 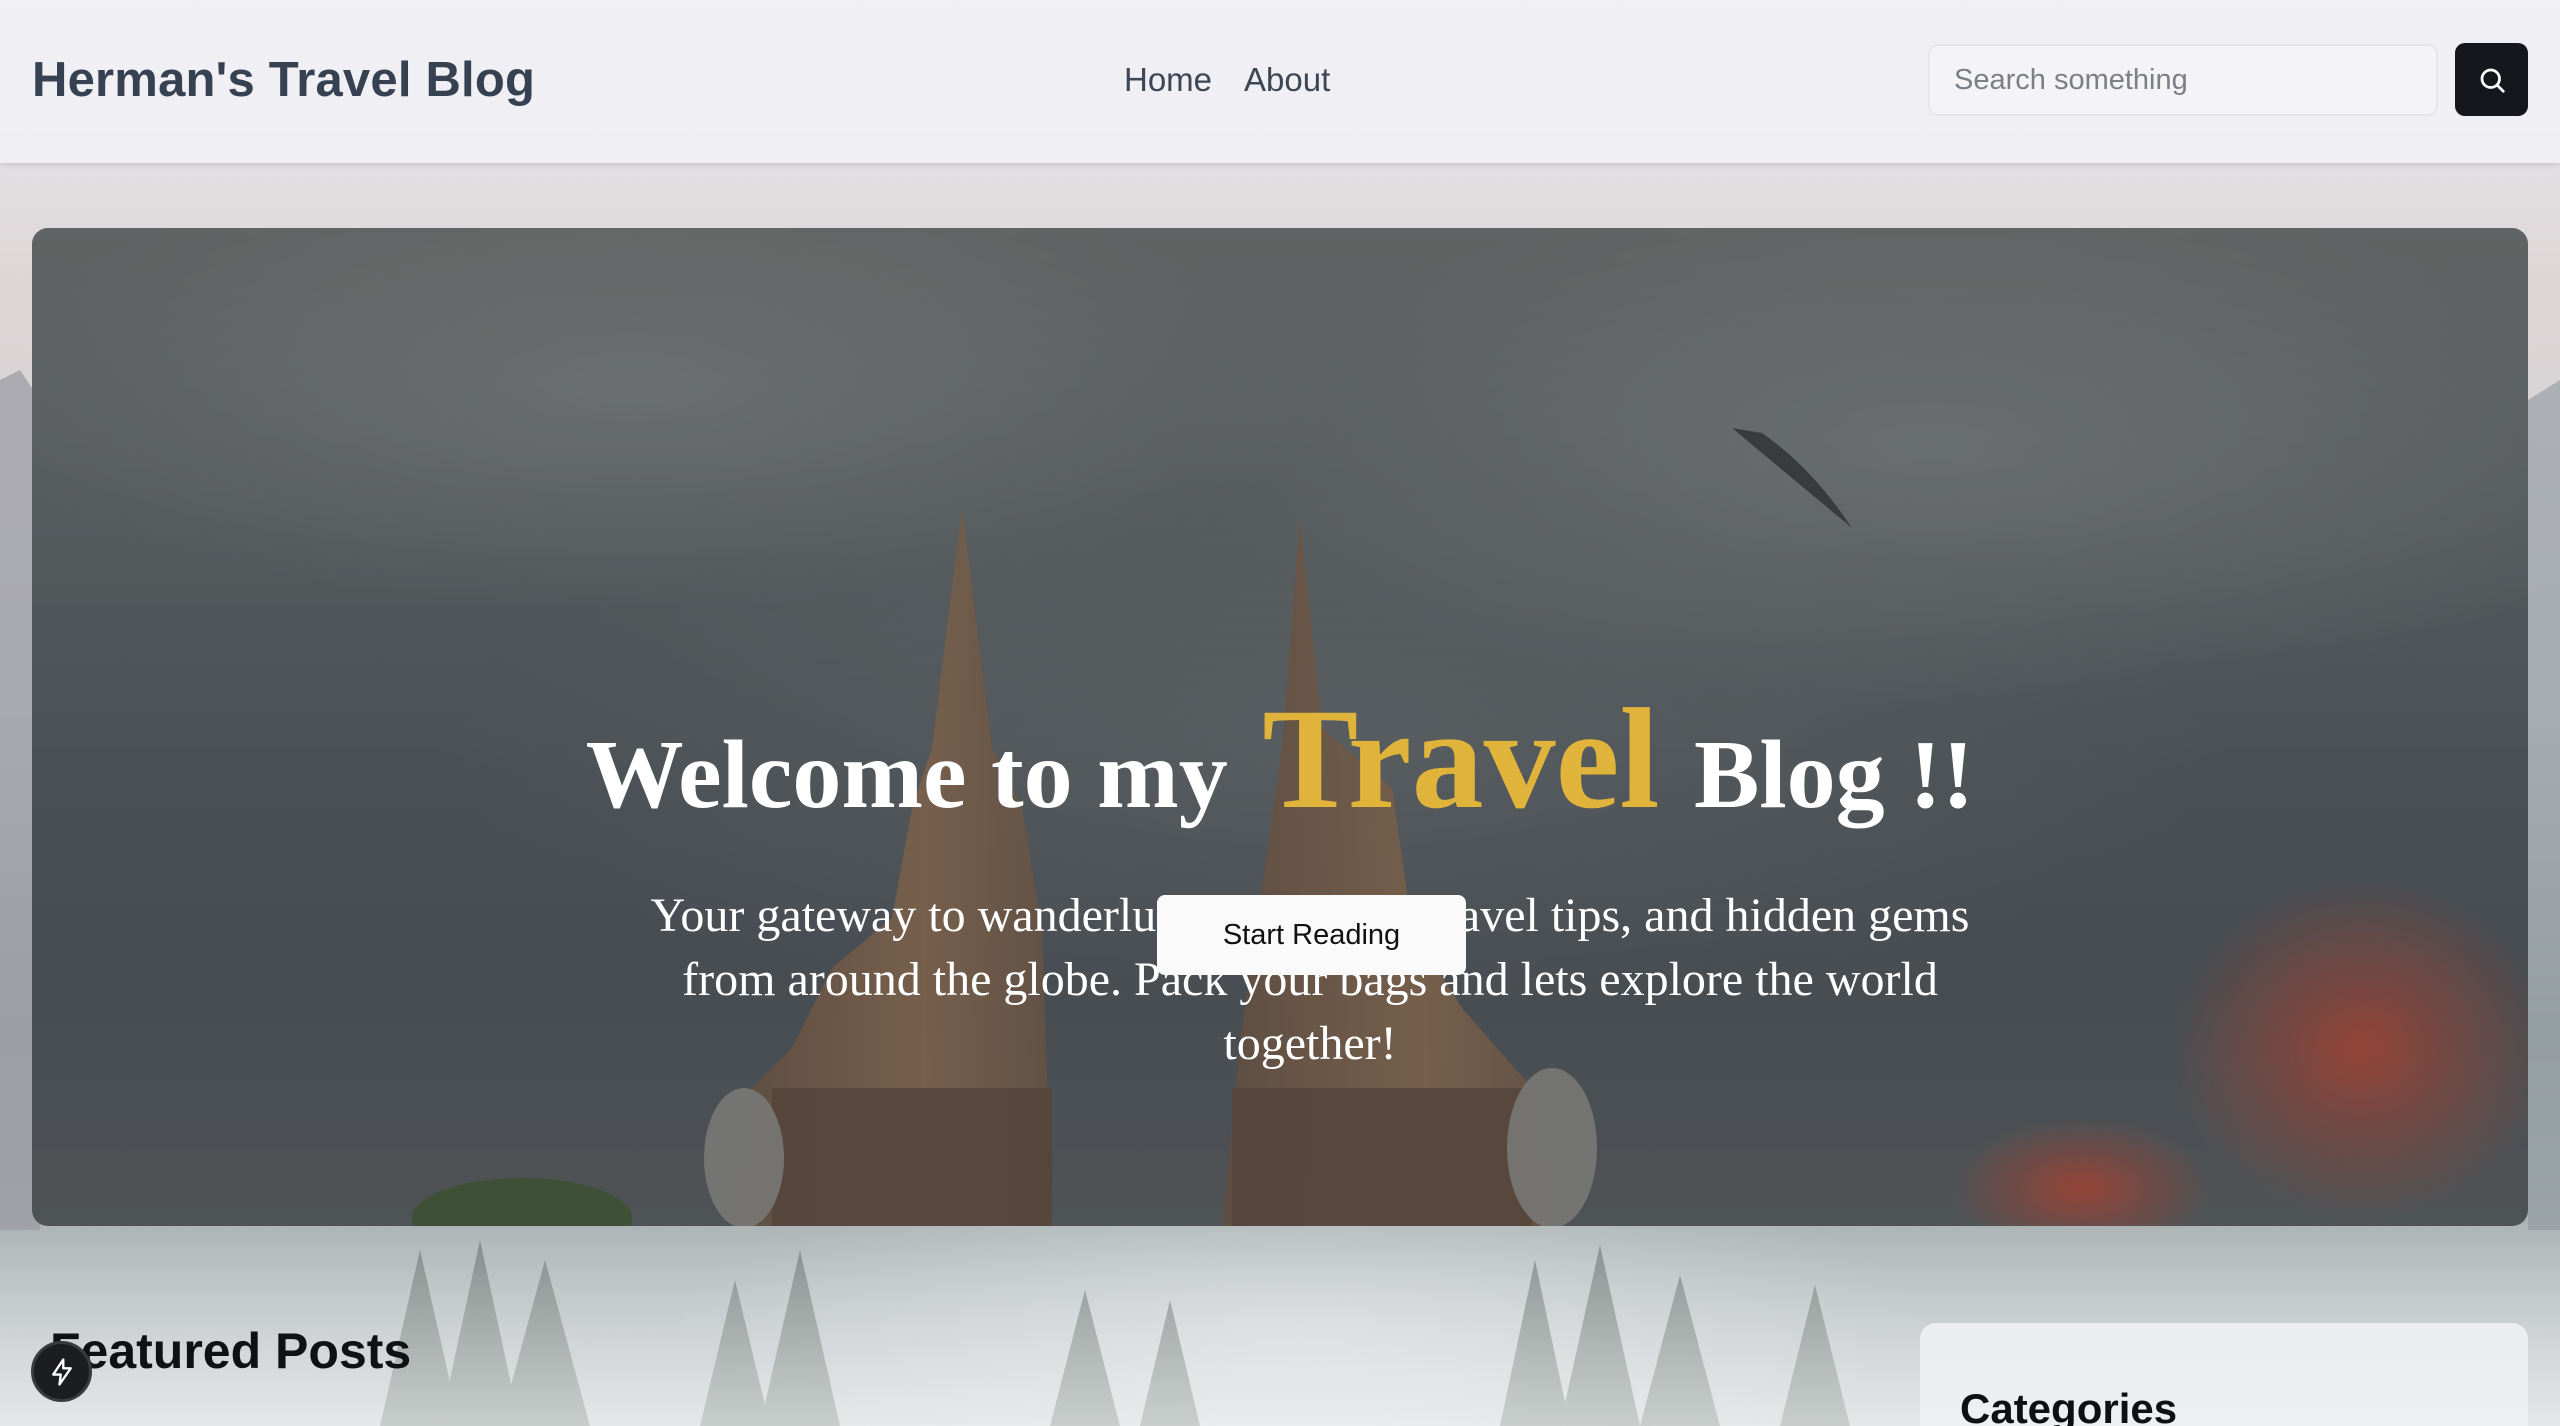 I want to click on nav-link-home: Home, so click(x=1168, y=80).